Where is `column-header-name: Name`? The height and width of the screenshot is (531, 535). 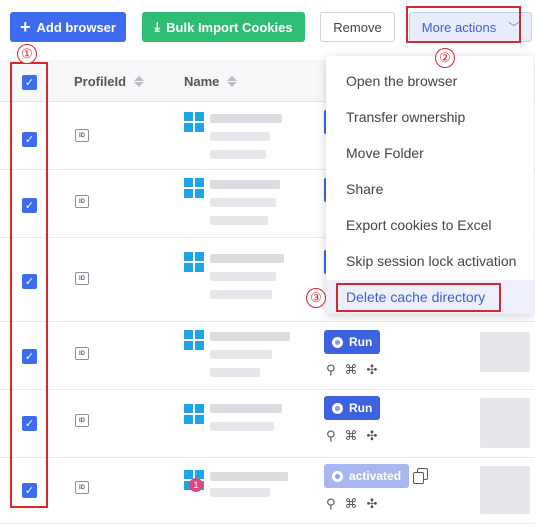 column-header-name: Name is located at coordinates (211, 81).